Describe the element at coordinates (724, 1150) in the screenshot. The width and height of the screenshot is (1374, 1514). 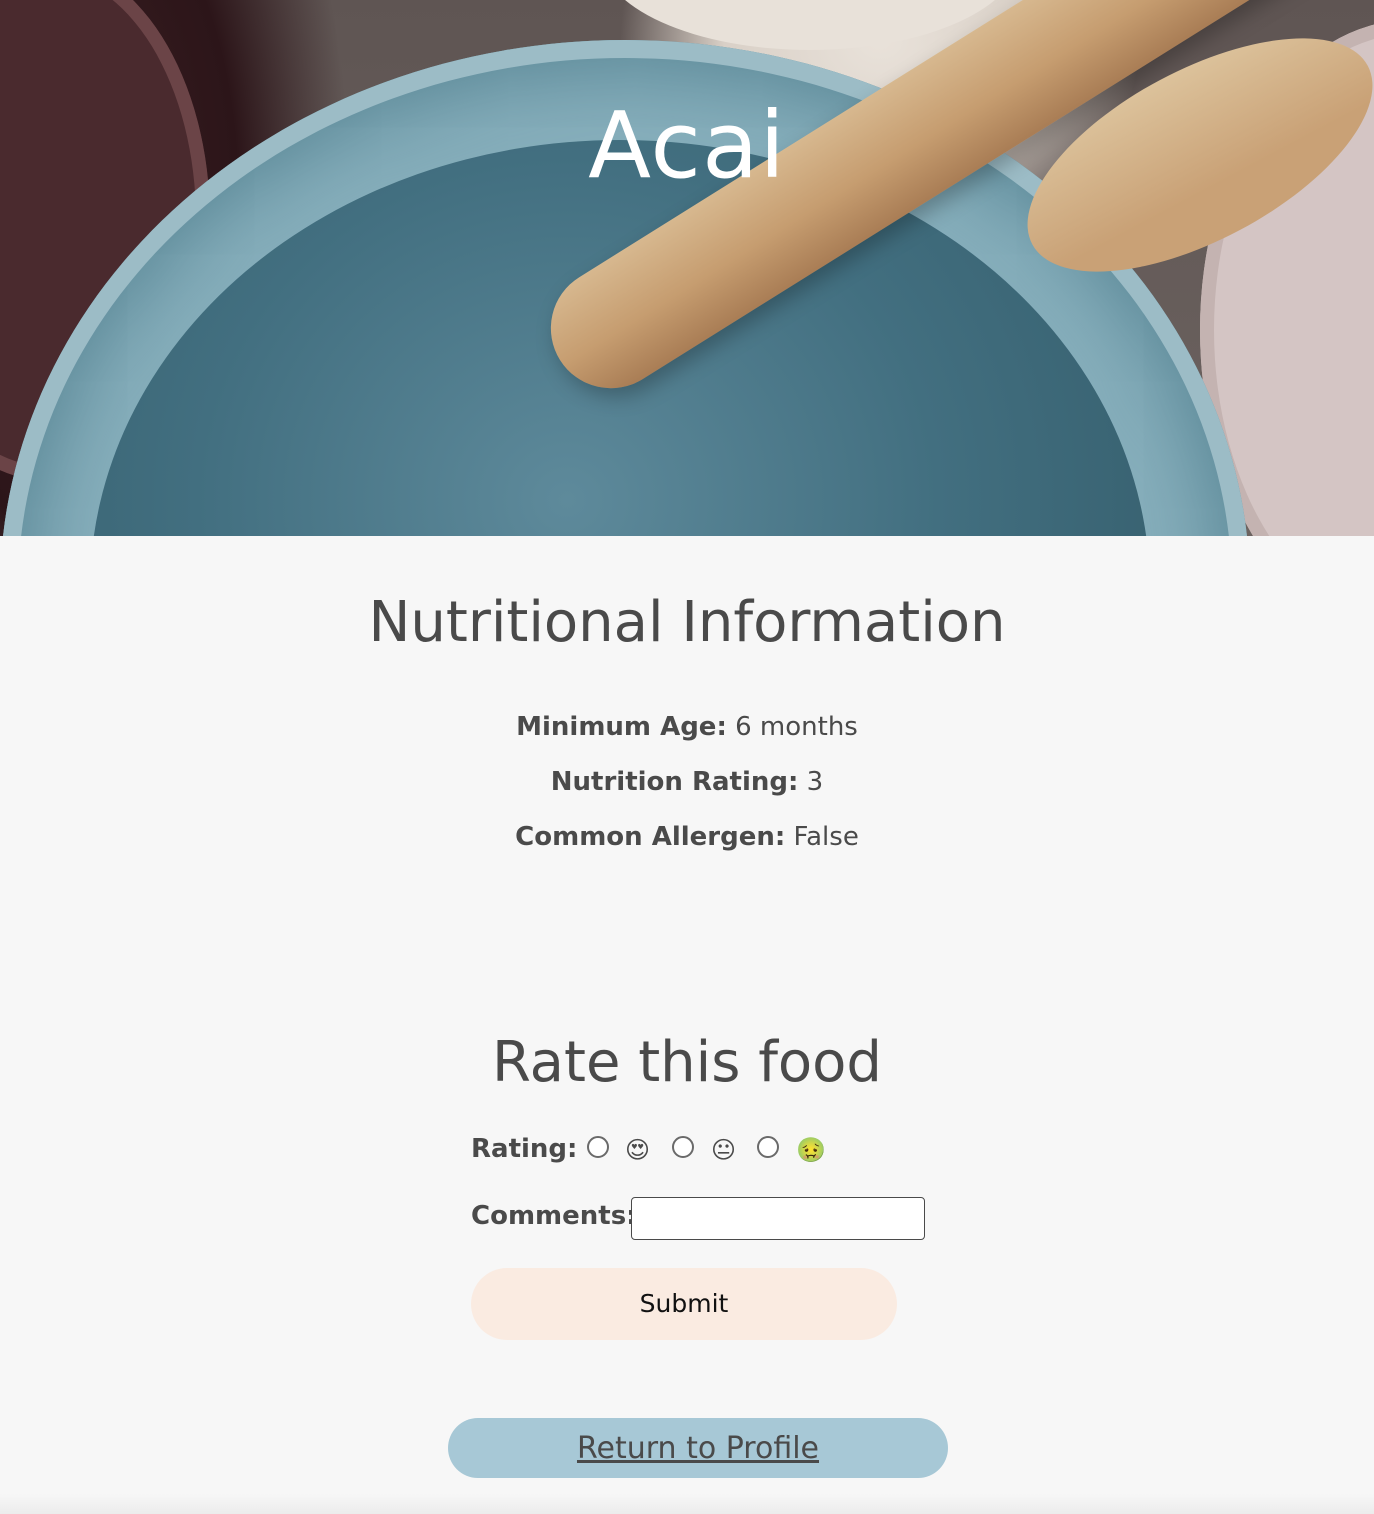
I see `neutral-face-icon: 😐` at that location.